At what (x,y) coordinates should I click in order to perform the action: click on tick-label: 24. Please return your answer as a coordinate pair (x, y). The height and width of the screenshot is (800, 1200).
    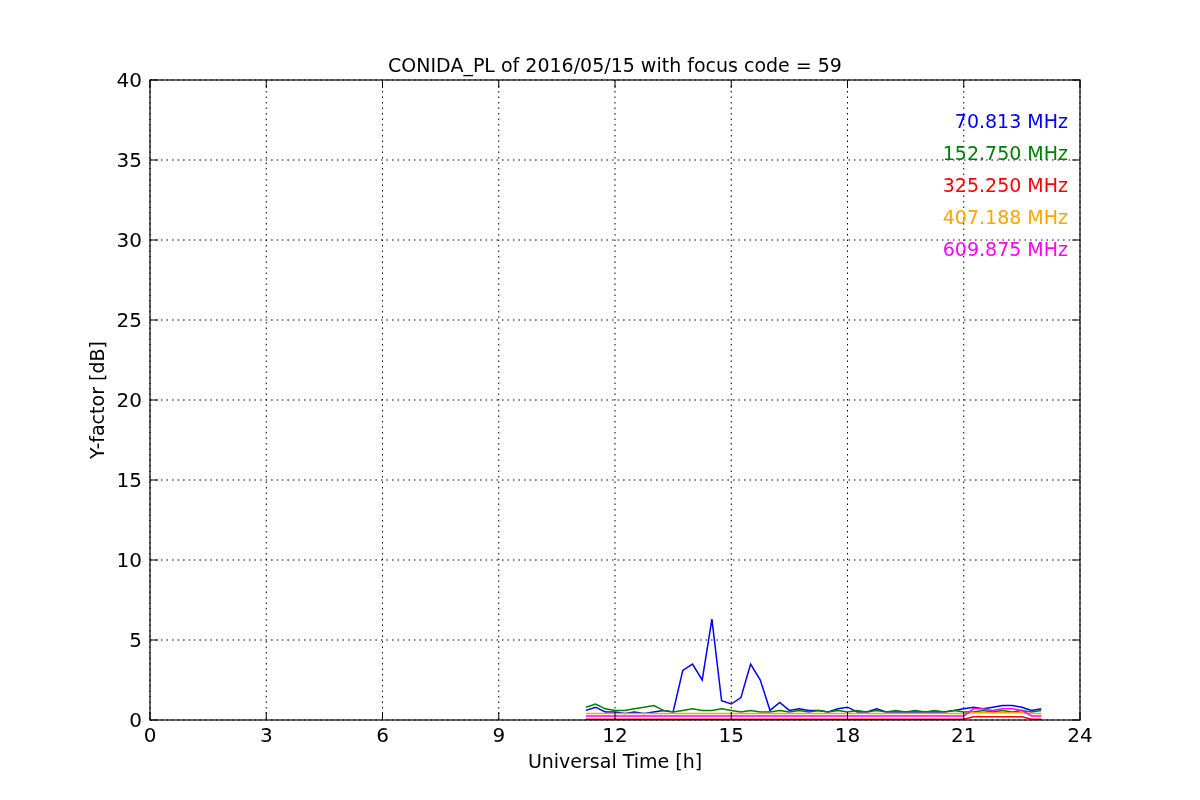
    Looking at the image, I should click on (1080, 735).